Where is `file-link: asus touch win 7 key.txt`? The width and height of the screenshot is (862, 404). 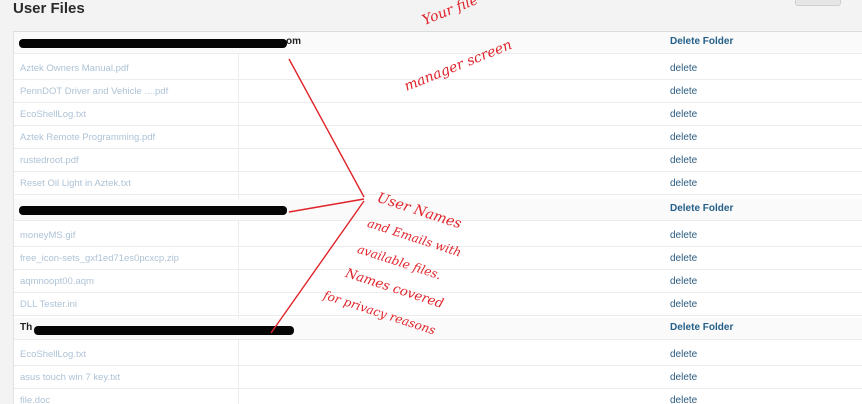
file-link: asus touch win 7 key.txt is located at coordinates (70, 377).